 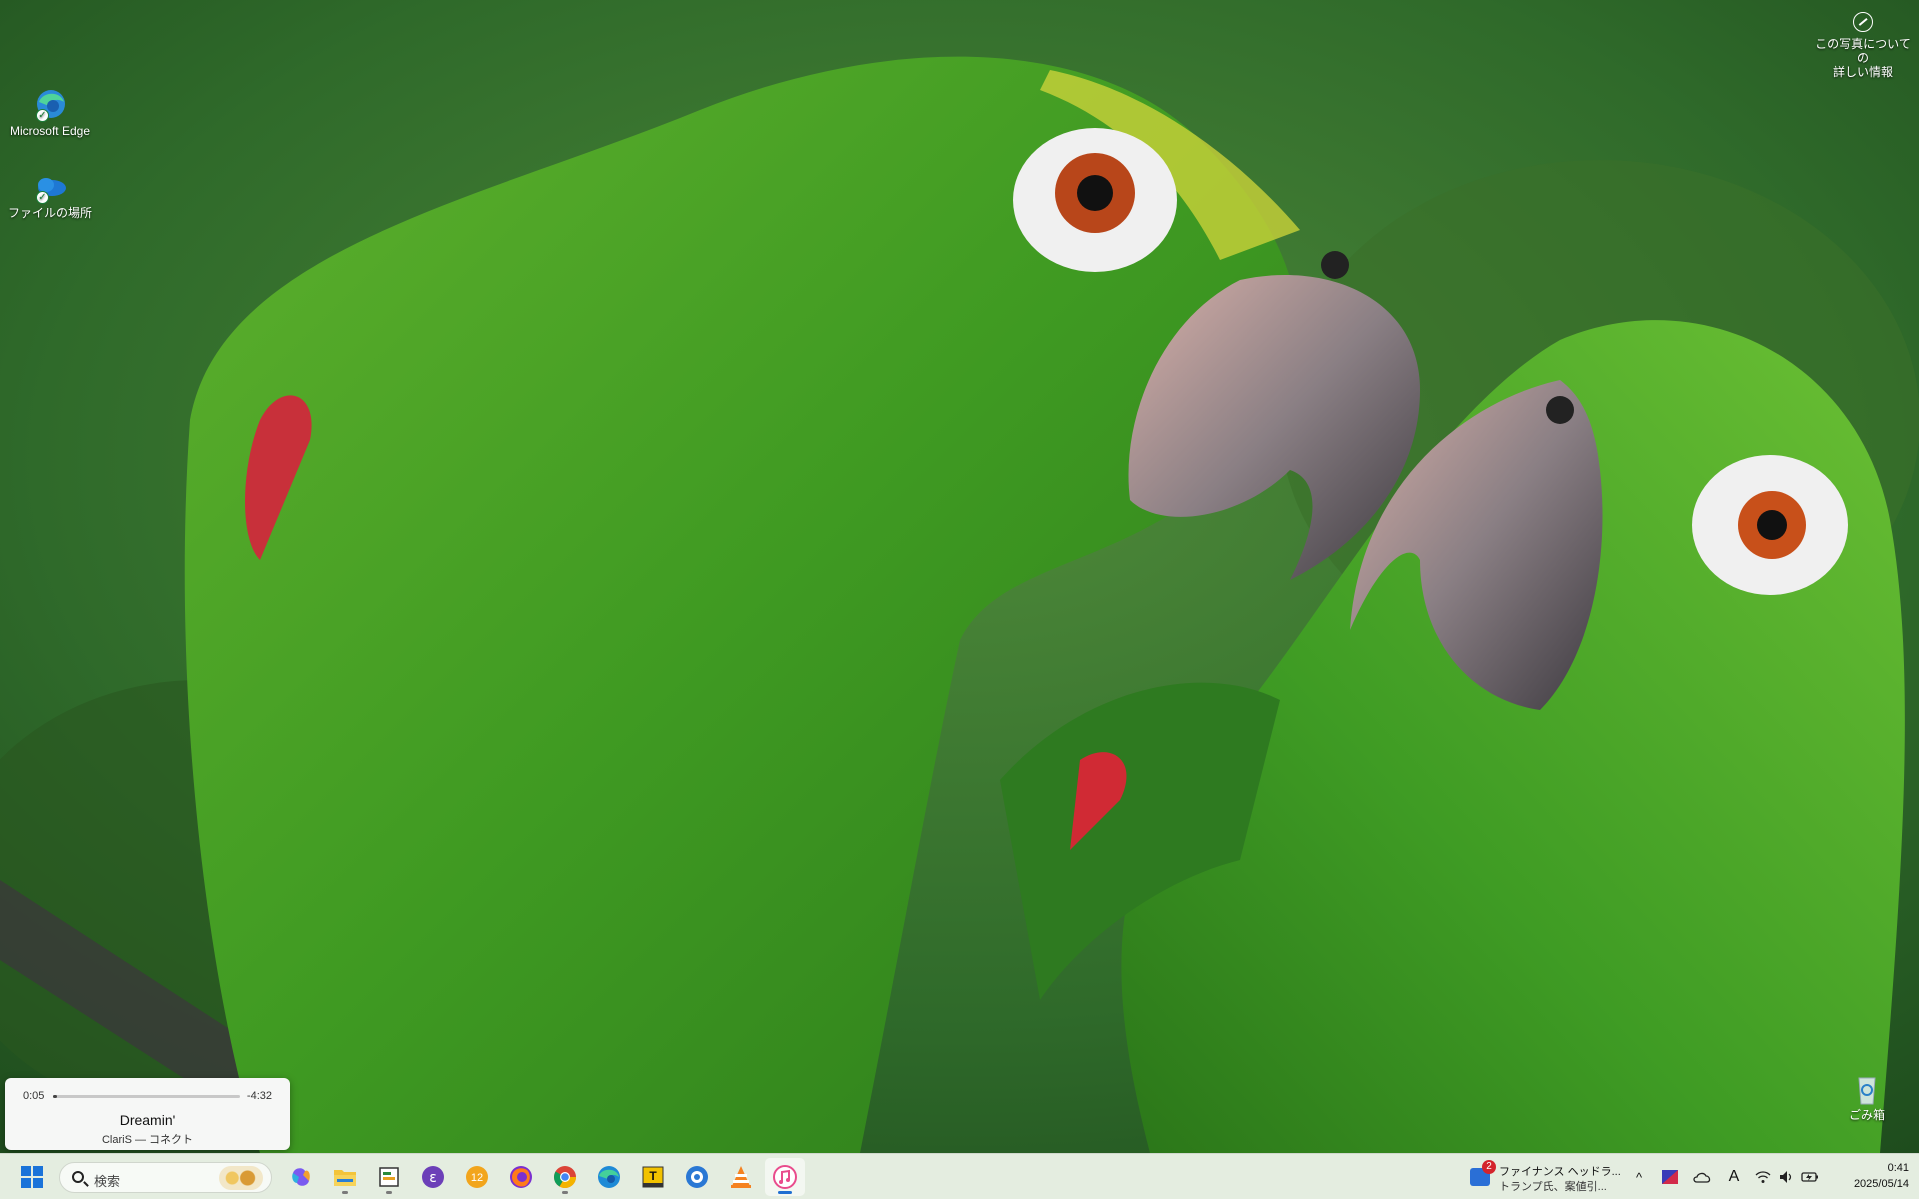 I want to click on taskbar-app-blue, so click(x=697, y=1177).